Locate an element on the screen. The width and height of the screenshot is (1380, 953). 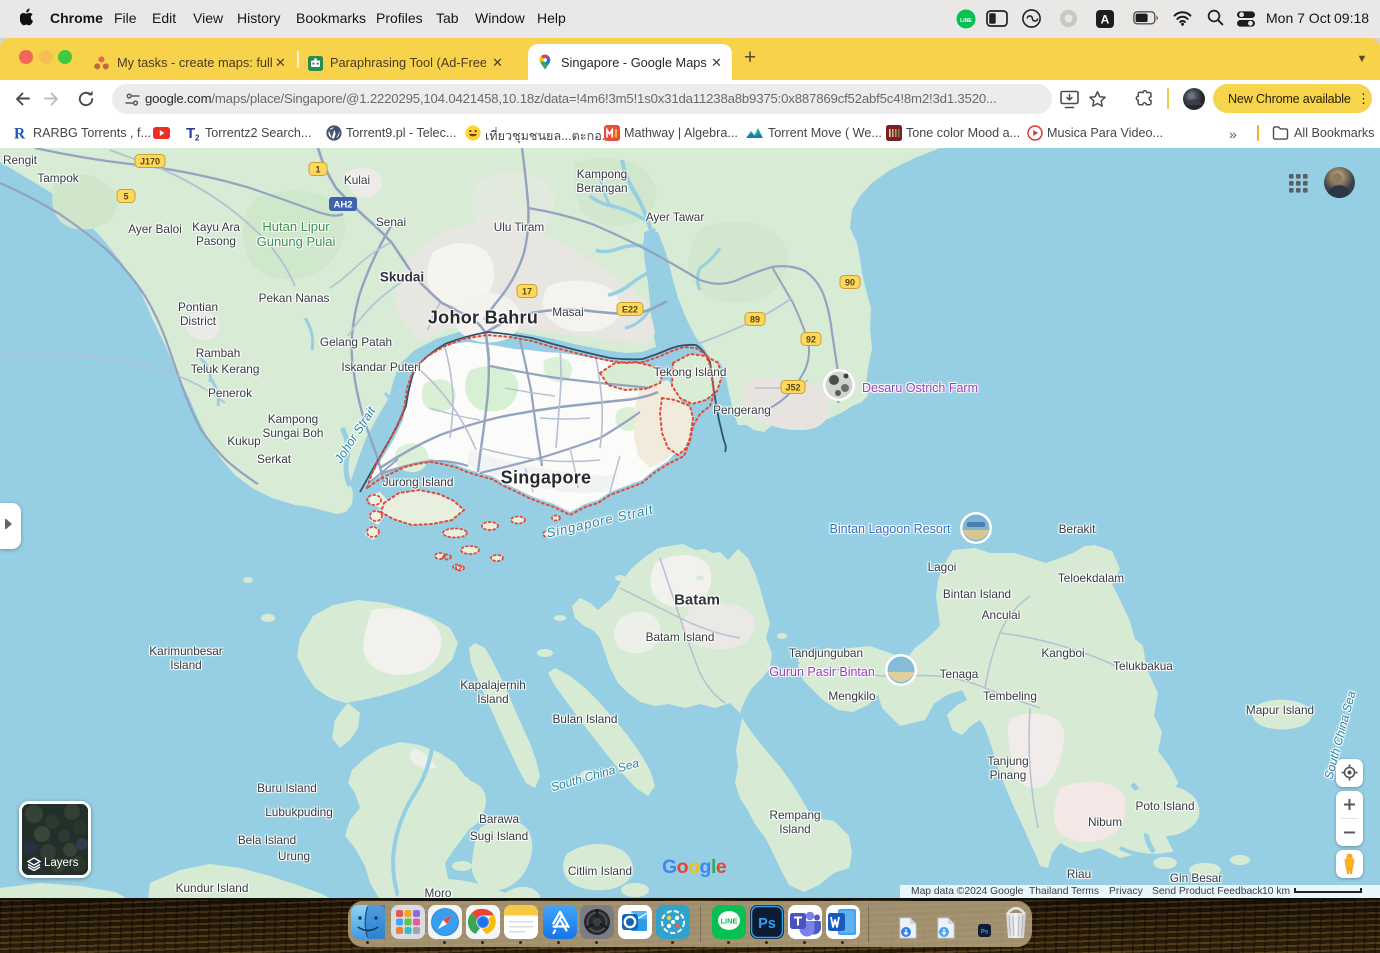
svg-text: 90 is located at coordinates (850, 283).